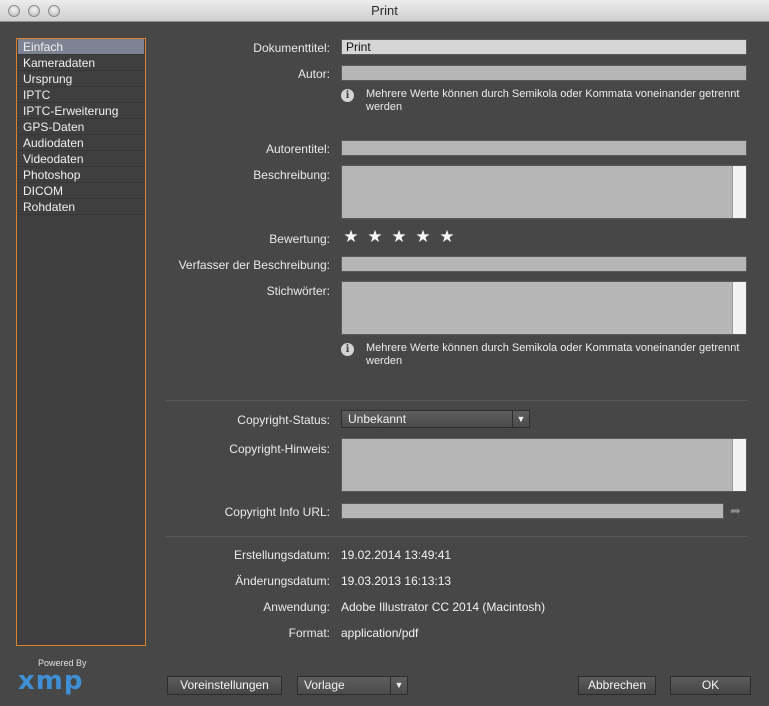  I want to click on minimize-window-button, so click(34, 11).